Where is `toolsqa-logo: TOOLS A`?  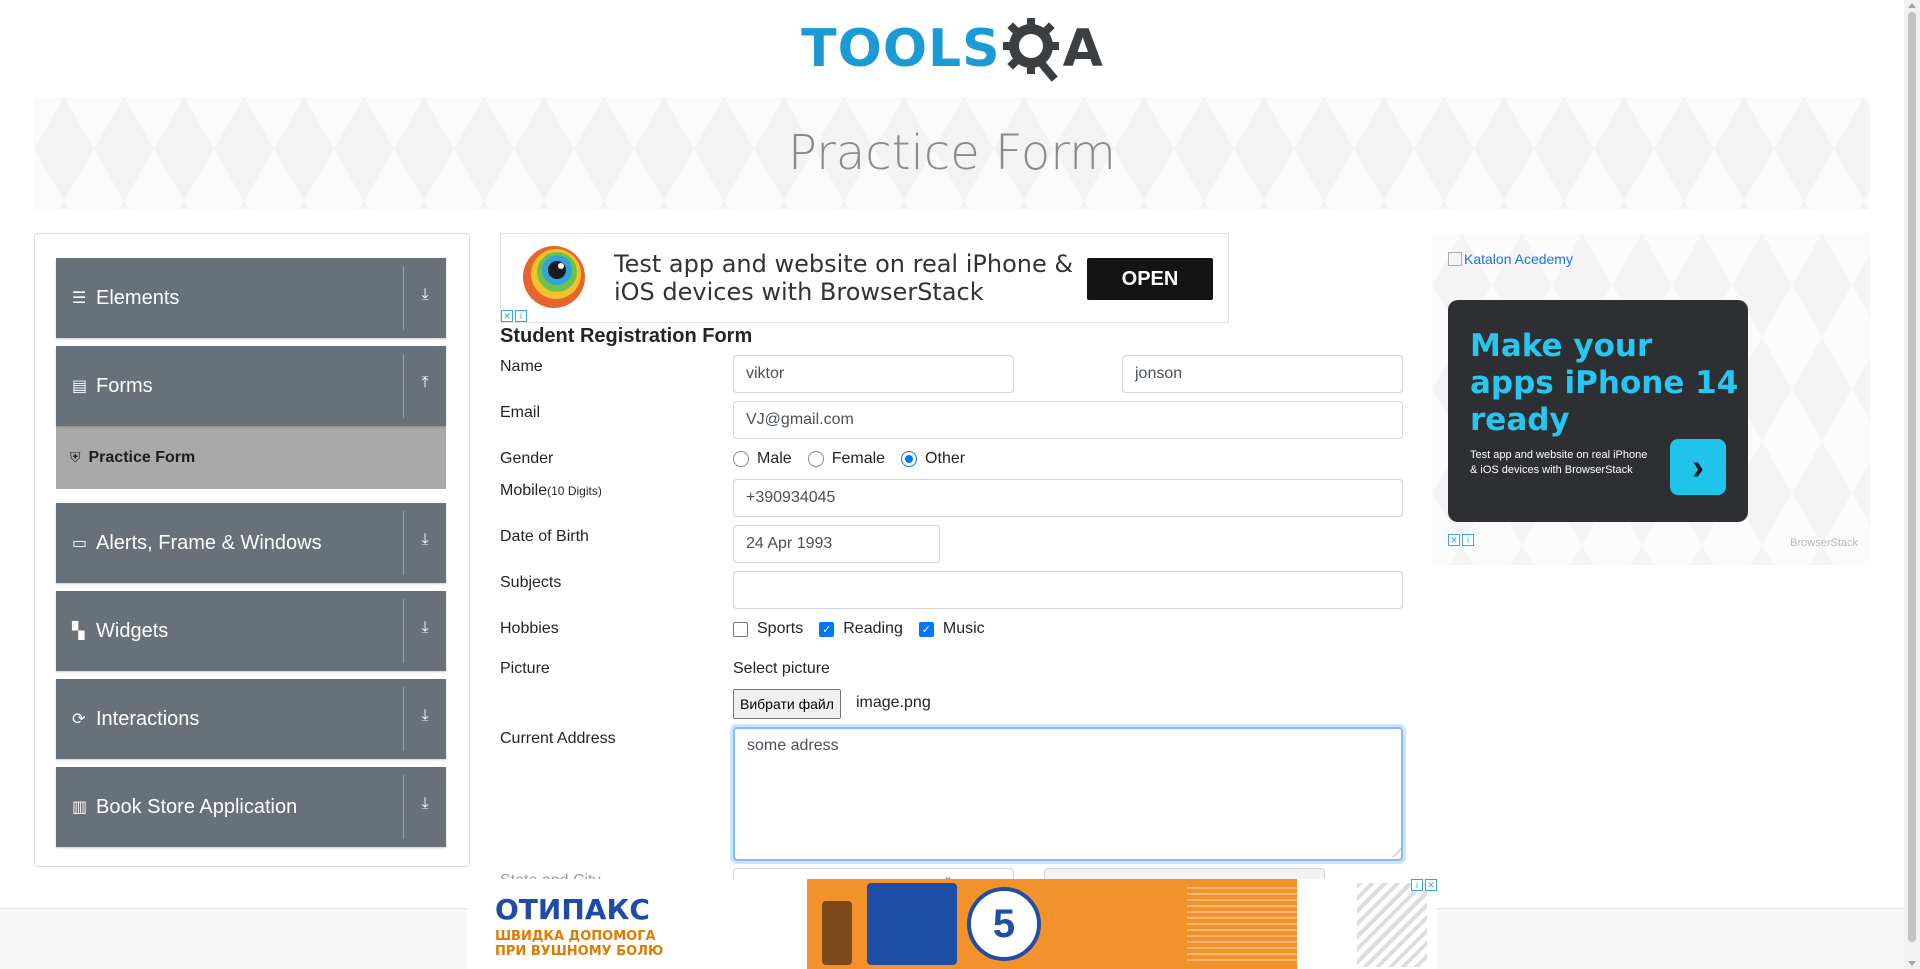
toolsqa-logo: TOOLS A is located at coordinates (952, 49).